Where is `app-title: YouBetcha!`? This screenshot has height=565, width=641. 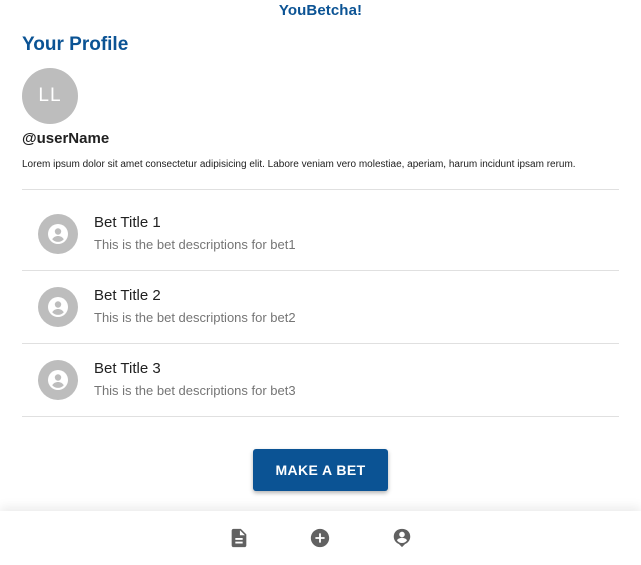
app-title: YouBetcha! is located at coordinates (320, 10).